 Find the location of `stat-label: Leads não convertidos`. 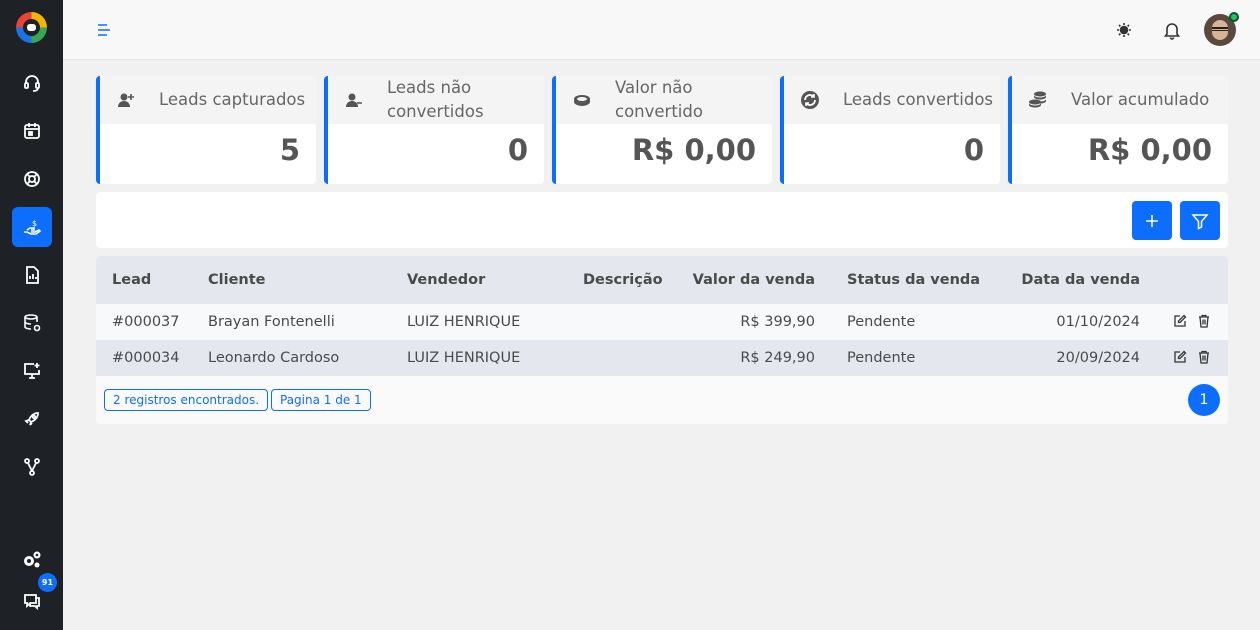

stat-label: Leads não convertidos is located at coordinates (435, 99).